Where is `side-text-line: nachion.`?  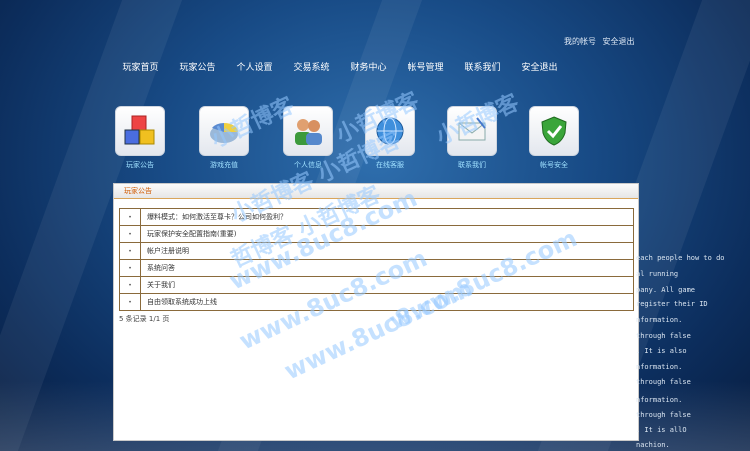 side-text-line: nachion. is located at coordinates (653, 445).